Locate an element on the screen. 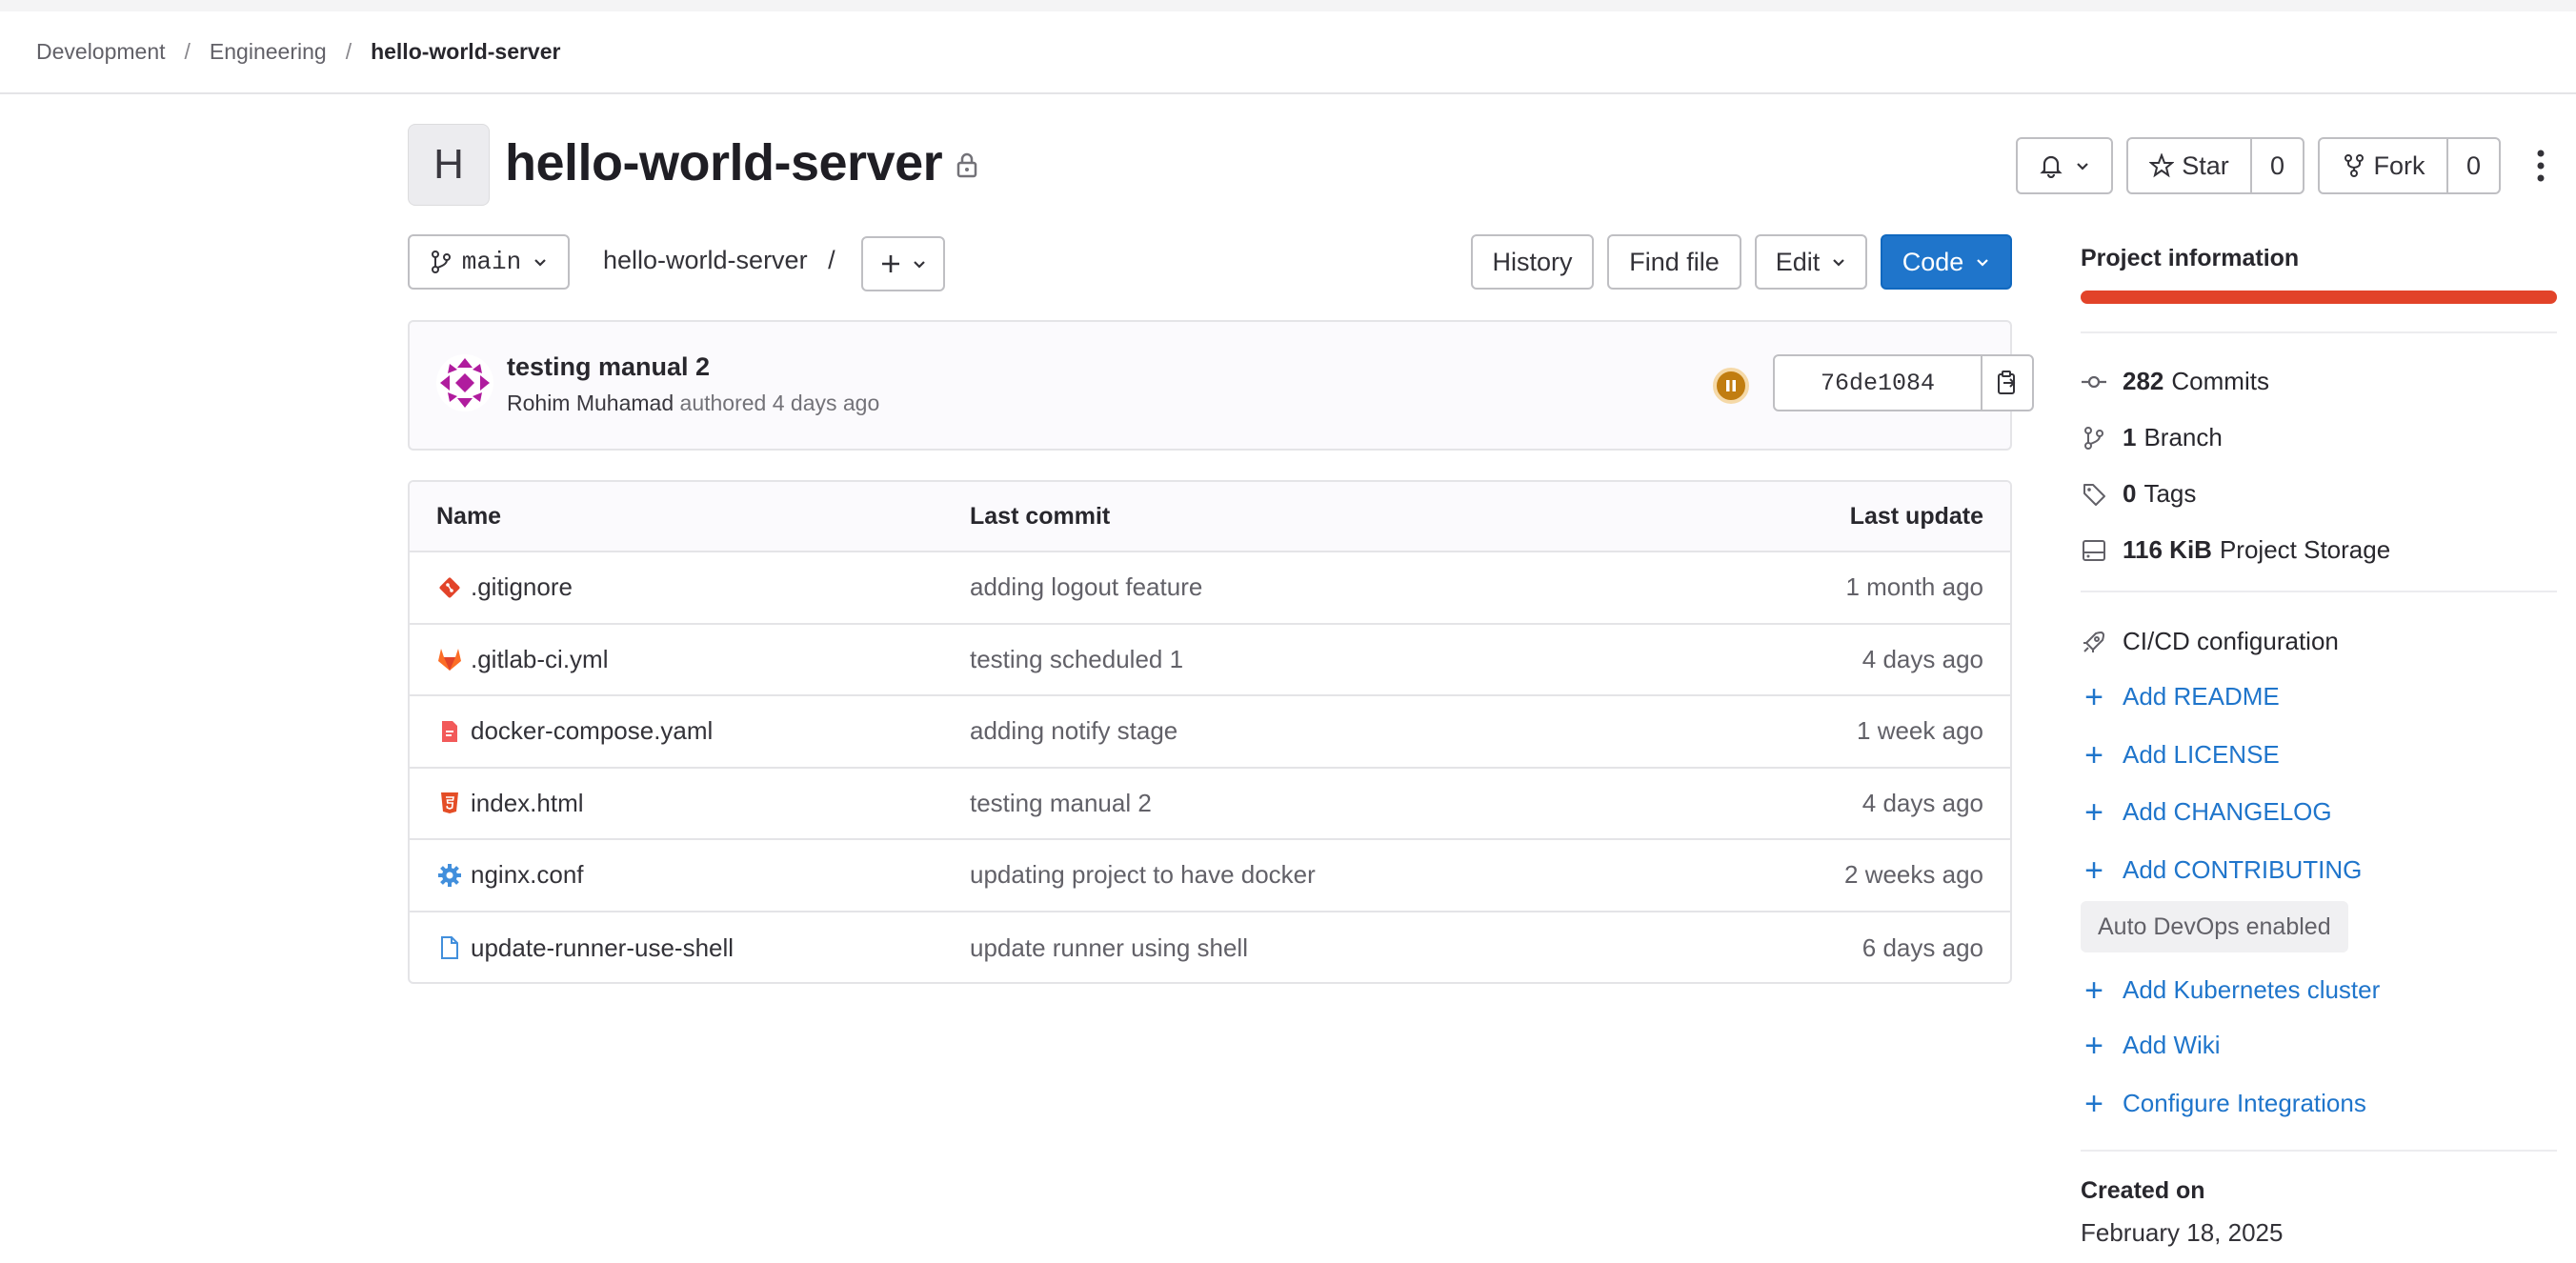  branches-link: 1 Branch is located at coordinates (2152, 437).